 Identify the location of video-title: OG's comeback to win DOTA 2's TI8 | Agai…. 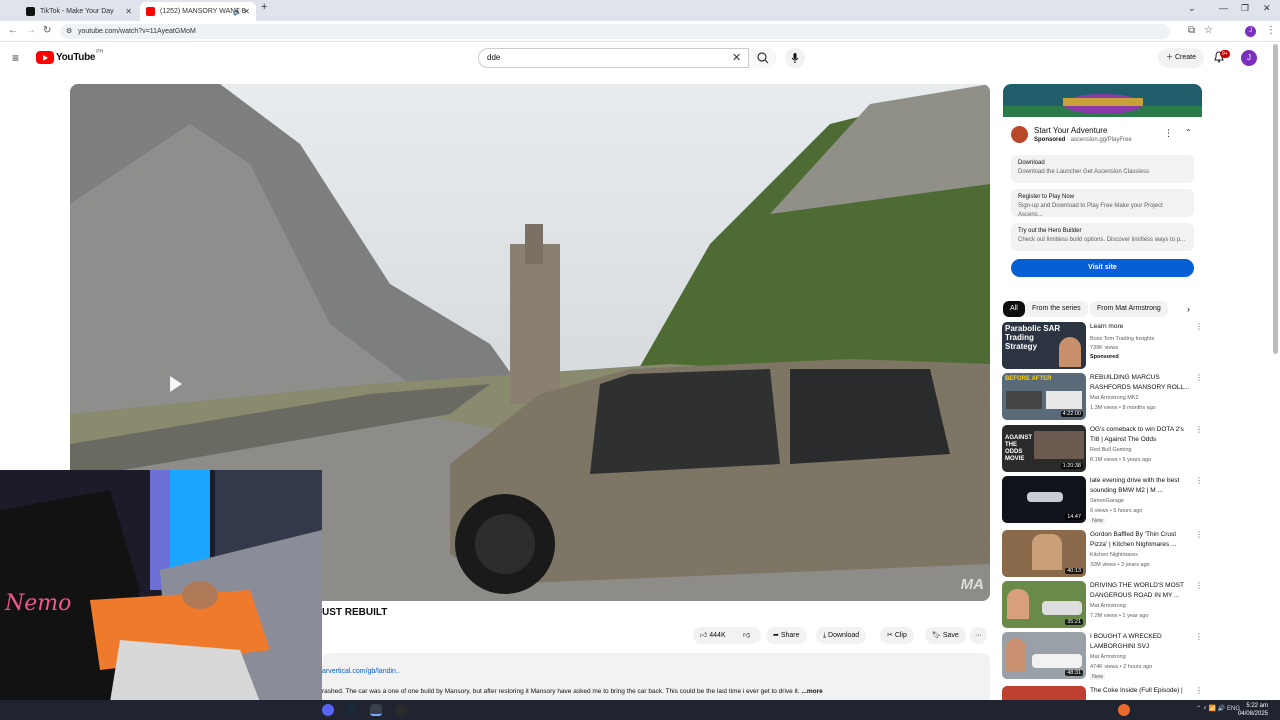
(1141, 435).